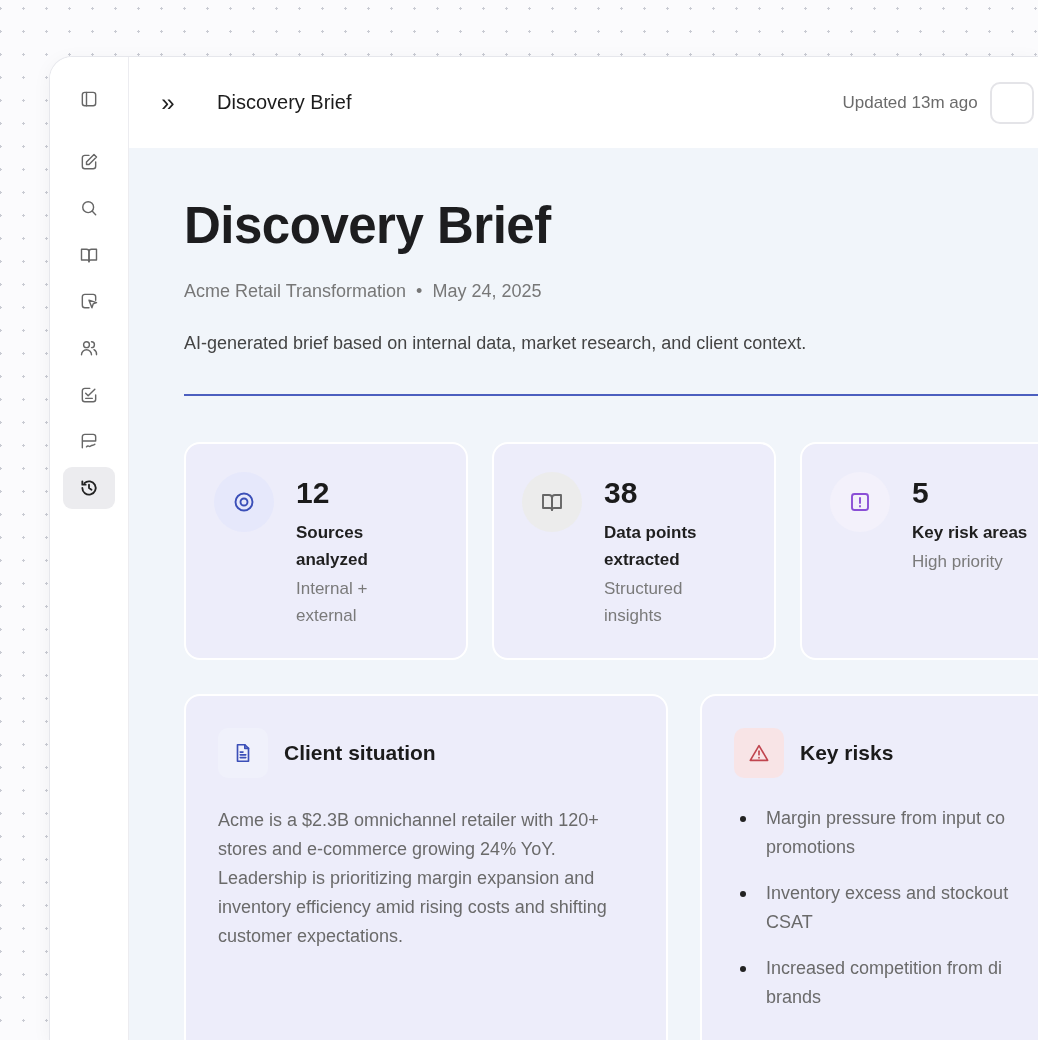 The width and height of the screenshot is (1038, 1040). Describe the element at coordinates (89, 161) in the screenshot. I see `edit-icon` at that location.